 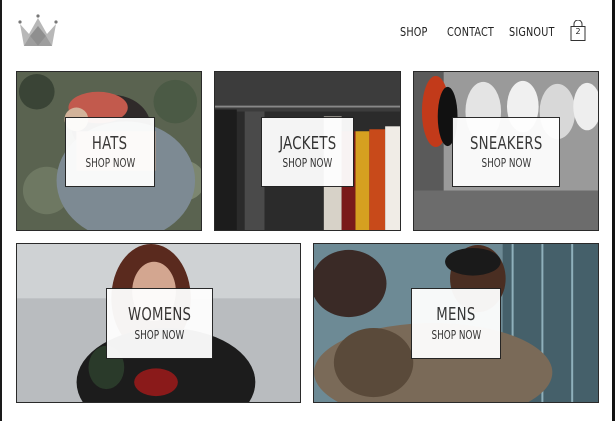 I want to click on category-tile-jackets: JACKETS SHOP NOW, so click(x=307, y=151).